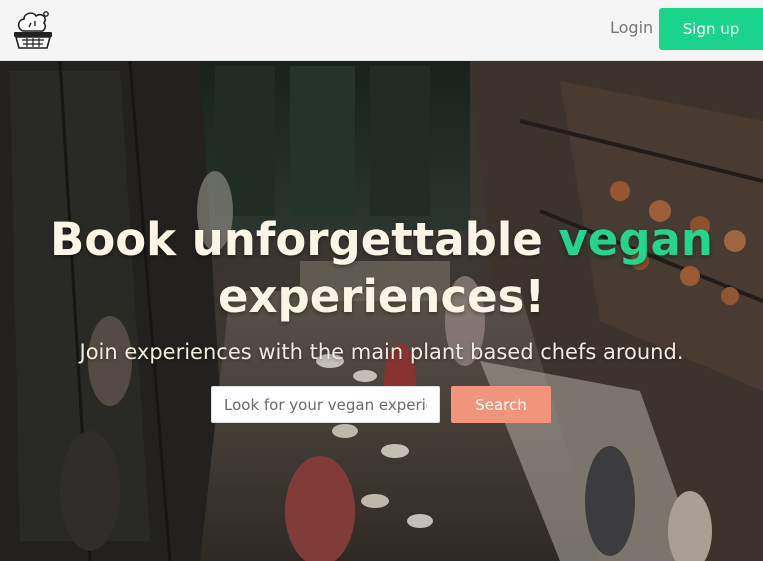 Image resolution: width=763 pixels, height=561 pixels. Describe the element at coordinates (304, 239) in the screenshot. I see `headline-text-start: Book unforgettable` at that location.